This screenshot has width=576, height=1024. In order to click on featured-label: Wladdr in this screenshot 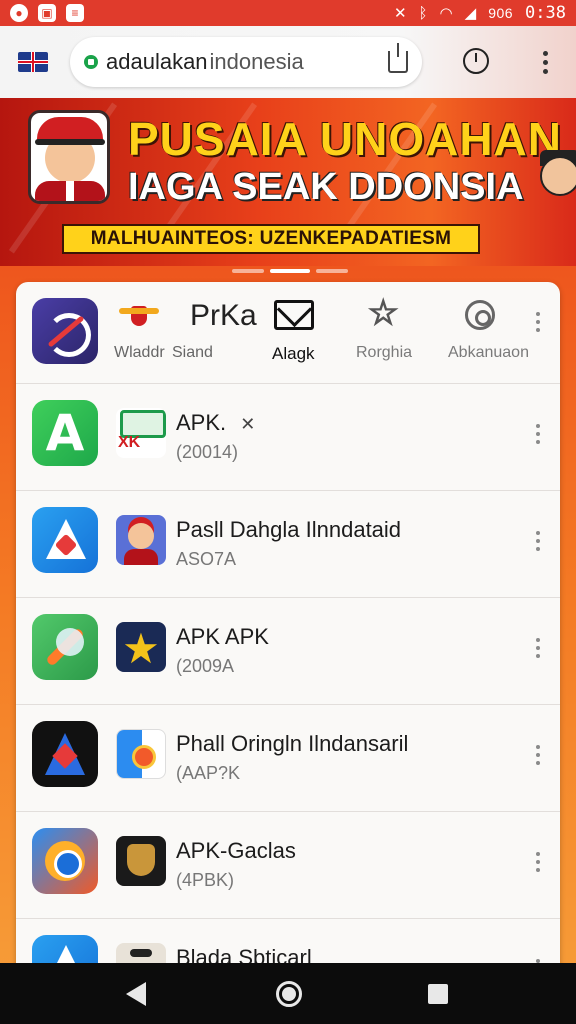, I will do `click(139, 352)`.